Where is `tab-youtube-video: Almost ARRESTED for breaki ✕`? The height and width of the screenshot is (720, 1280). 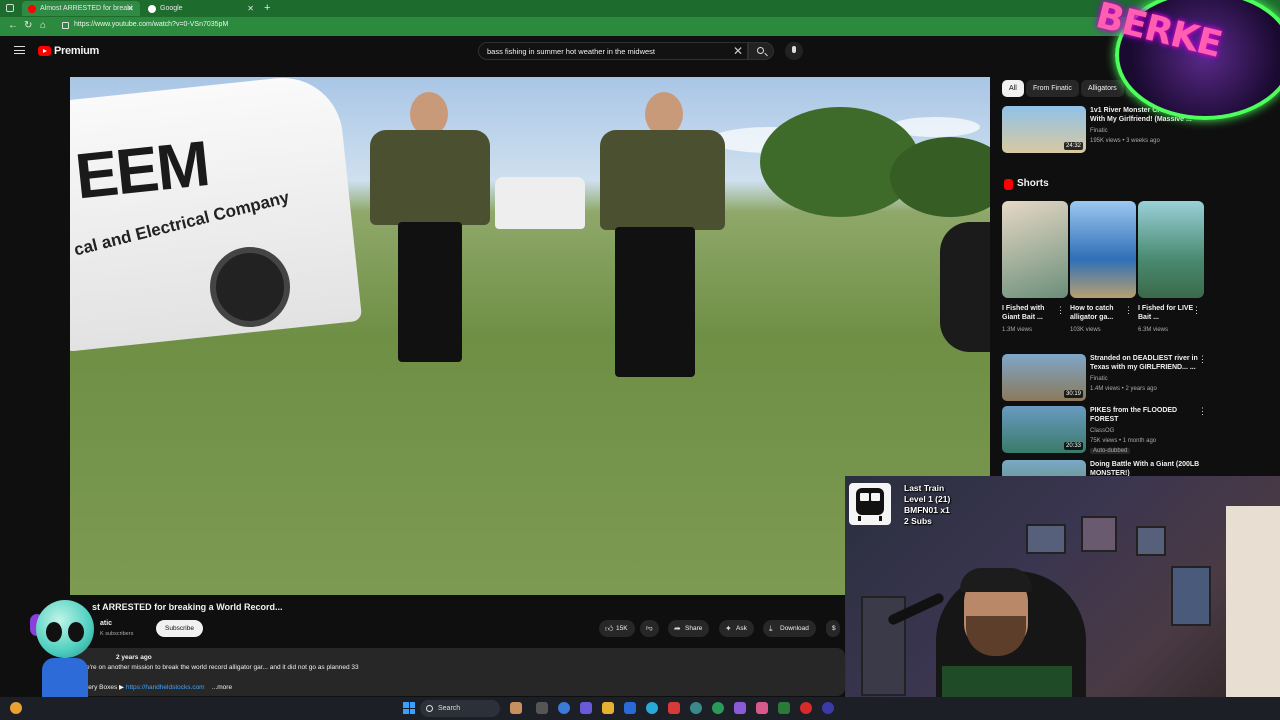
tab-youtube-video: Almost ARRESTED for breaki ✕ is located at coordinates (81, 8).